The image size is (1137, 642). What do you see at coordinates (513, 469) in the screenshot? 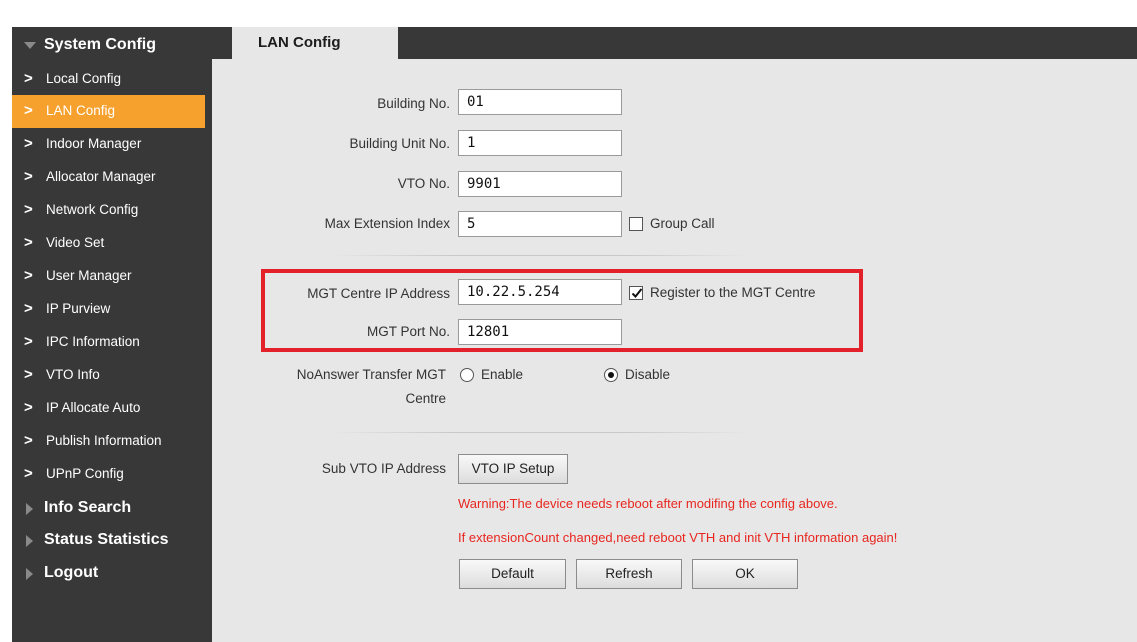
I see `vto-ip-setup-button: VTO IP Setup` at bounding box center [513, 469].